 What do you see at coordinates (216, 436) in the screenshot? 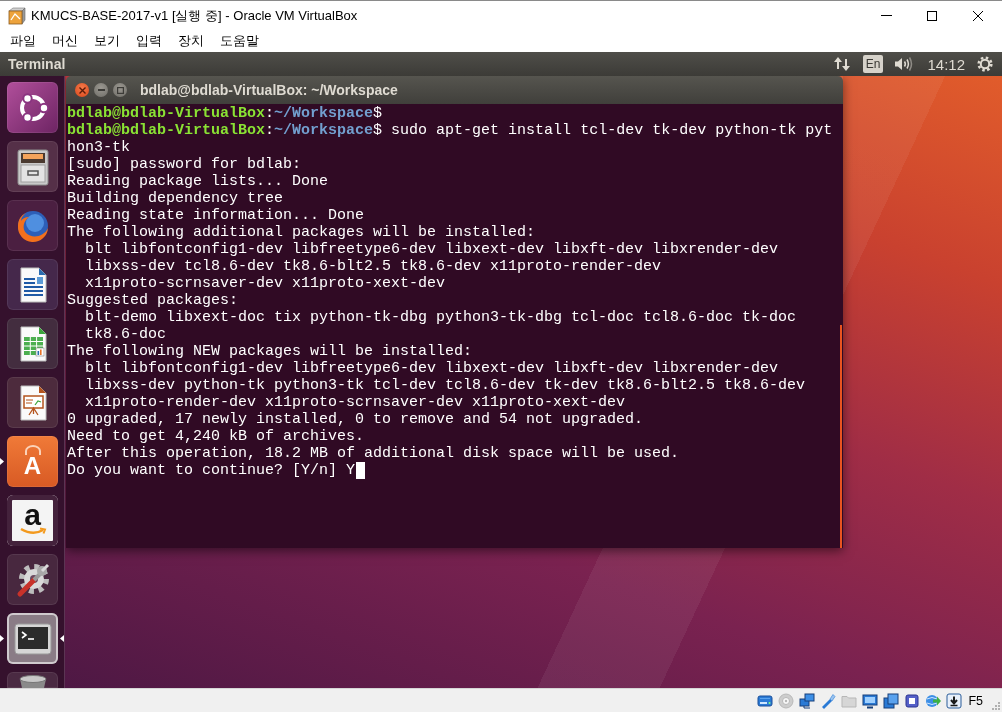
I see `terminal-line: Need to get 4,240 kB of archives.` at bounding box center [216, 436].